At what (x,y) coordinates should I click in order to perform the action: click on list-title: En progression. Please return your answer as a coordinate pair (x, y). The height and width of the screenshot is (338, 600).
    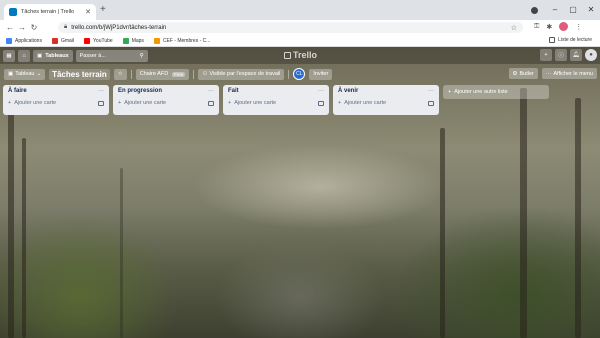
    Looking at the image, I should click on (140, 91).